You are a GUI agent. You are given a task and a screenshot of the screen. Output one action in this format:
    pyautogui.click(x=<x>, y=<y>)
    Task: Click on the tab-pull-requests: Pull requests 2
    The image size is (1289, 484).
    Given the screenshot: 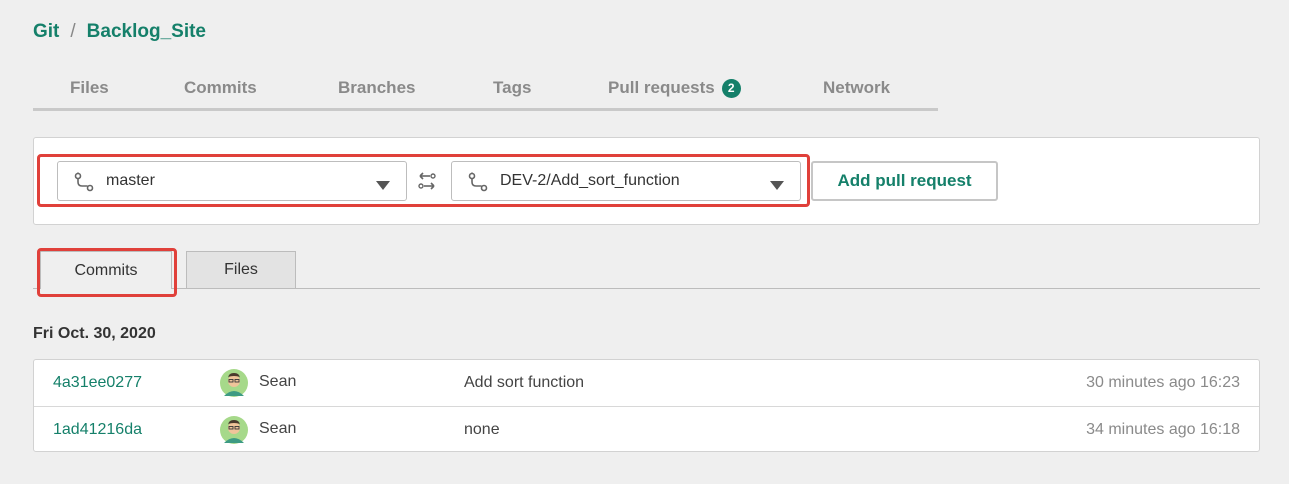 What is the action you would take?
    pyautogui.click(x=674, y=88)
    